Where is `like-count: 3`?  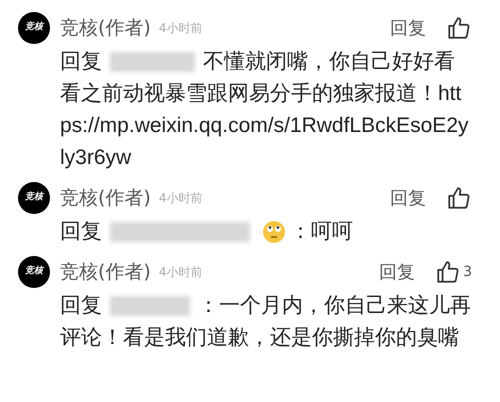 like-count: 3 is located at coordinates (467, 272).